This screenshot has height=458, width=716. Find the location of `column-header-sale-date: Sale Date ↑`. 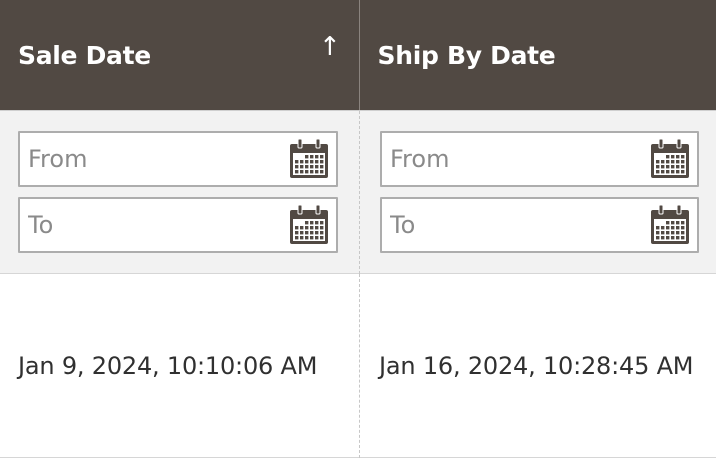

column-header-sale-date: Sale Date ↑ is located at coordinates (179, 55).